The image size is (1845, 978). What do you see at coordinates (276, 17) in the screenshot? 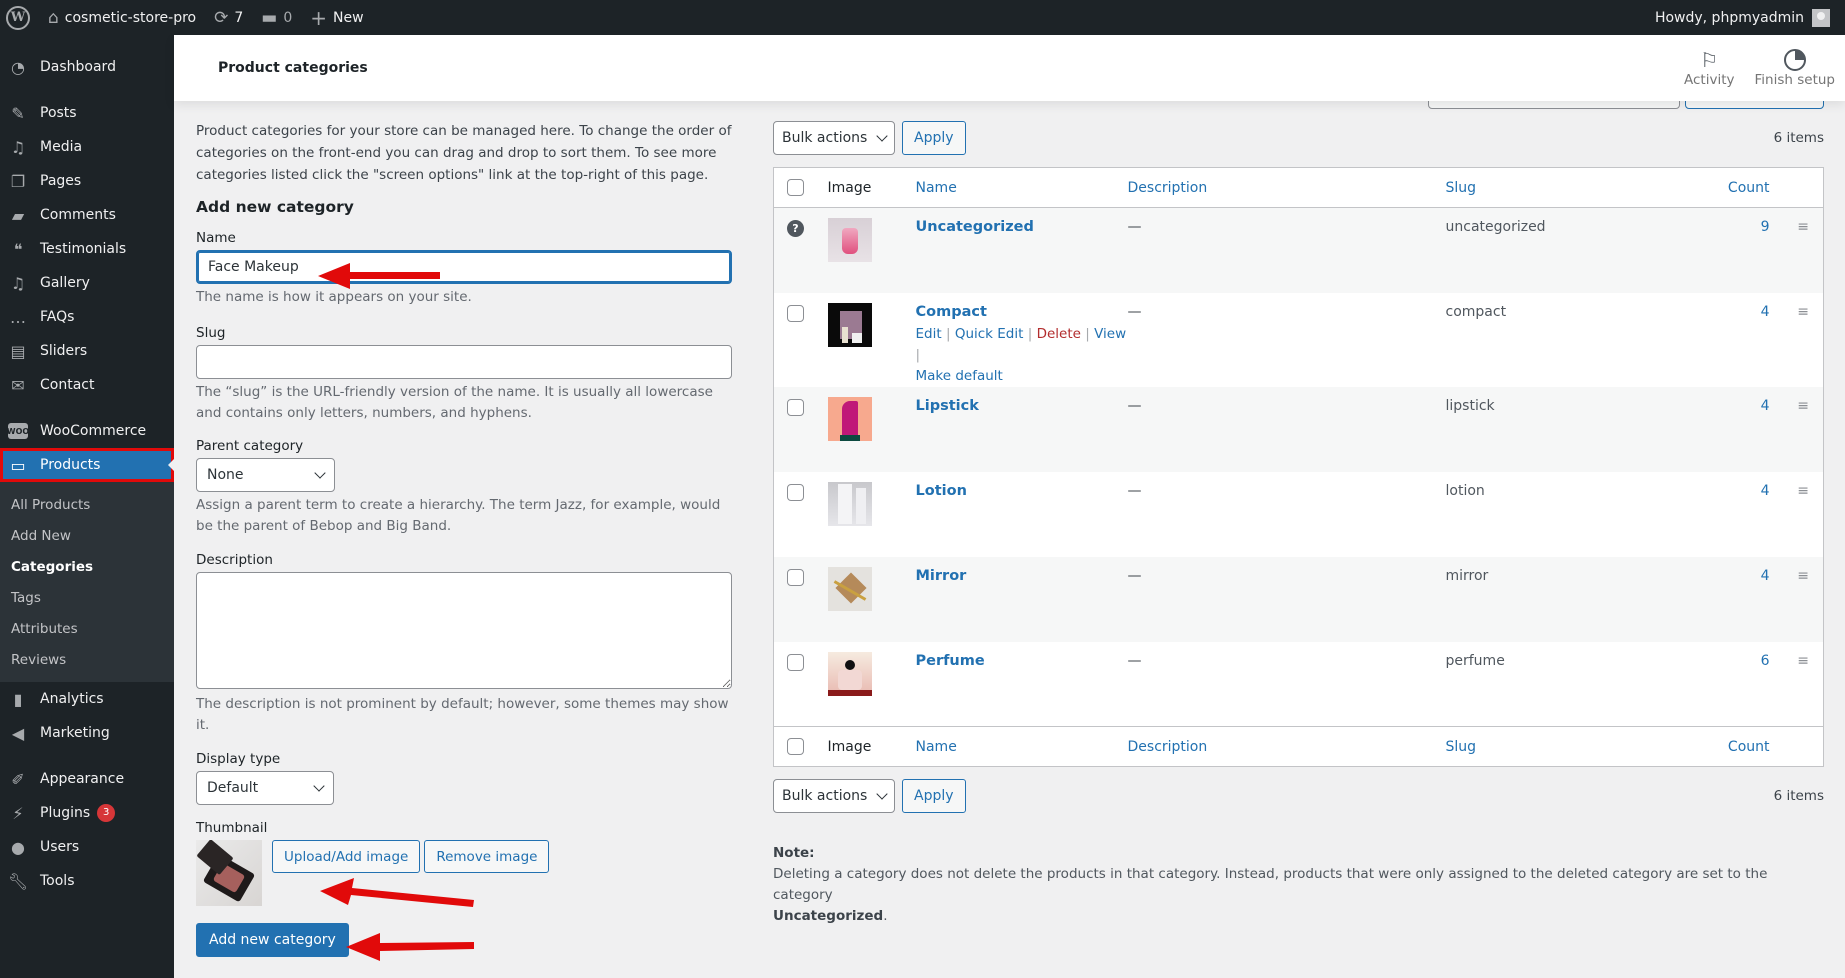
I see `comments-link: ▬ 0` at bounding box center [276, 17].